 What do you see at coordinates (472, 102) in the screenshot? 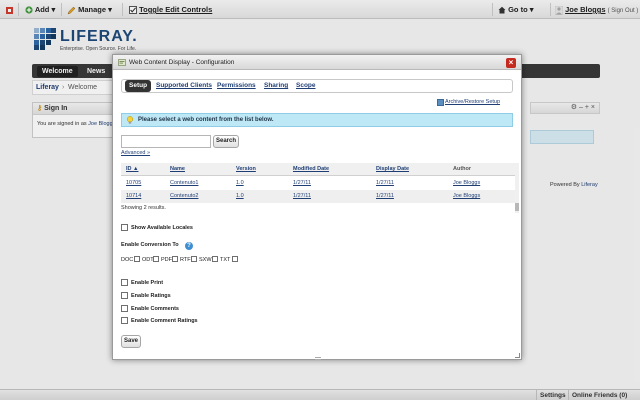
I see `archive-restore-setup-link: Archive/Restore Setup` at bounding box center [472, 102].